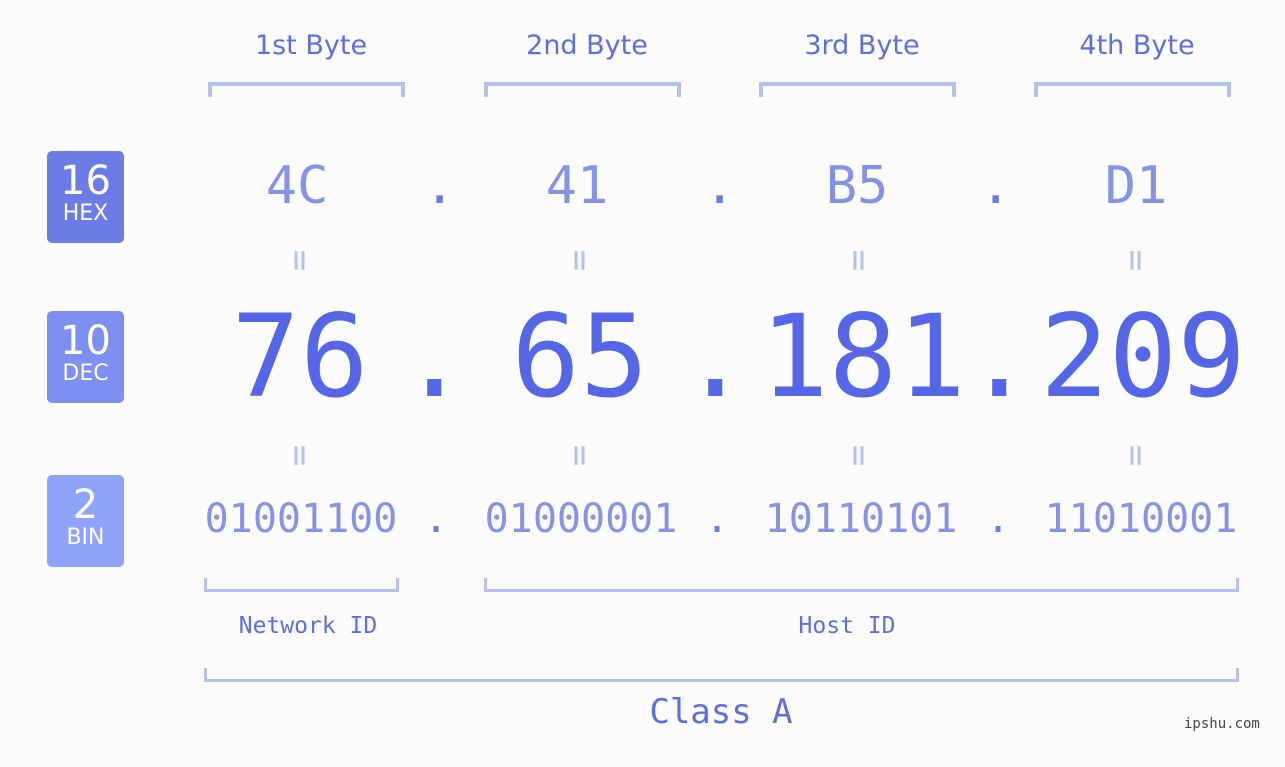 Image resolution: width=1285 pixels, height=767 pixels. Describe the element at coordinates (1141, 519) in the screenshot. I see `bin-octet-4: 11010001` at that location.